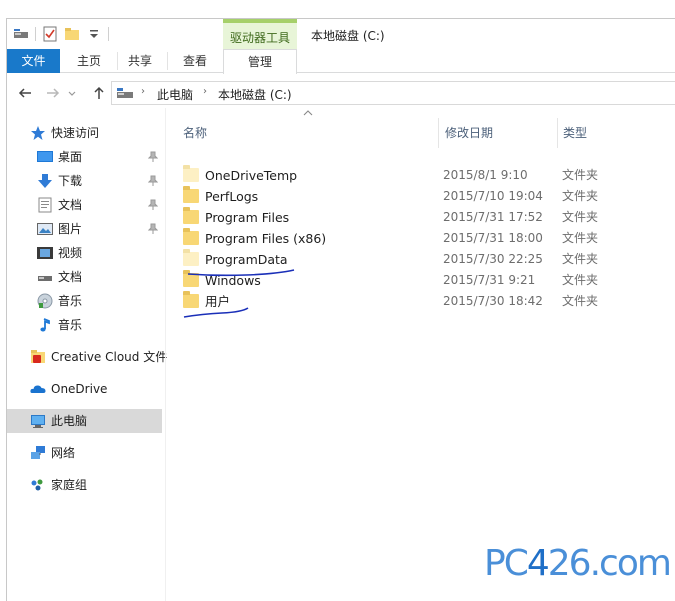 The height and width of the screenshot is (601, 675). Describe the element at coordinates (485, 175) in the screenshot. I see `file-date: 2015/8/1 9:10` at that location.